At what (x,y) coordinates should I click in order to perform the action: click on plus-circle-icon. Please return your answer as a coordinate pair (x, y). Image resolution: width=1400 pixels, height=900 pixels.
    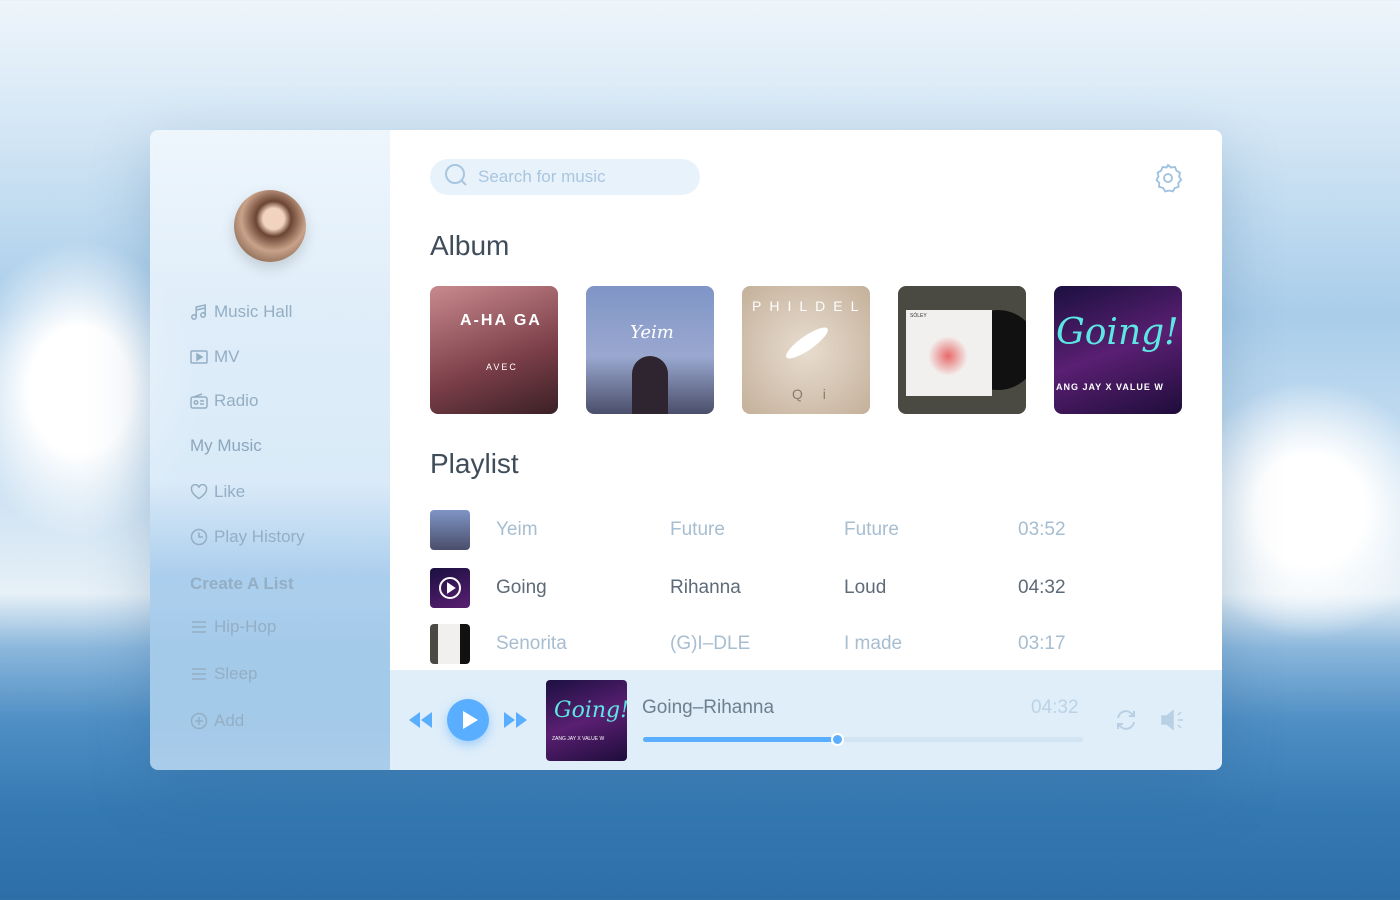
    Looking at the image, I should click on (199, 721).